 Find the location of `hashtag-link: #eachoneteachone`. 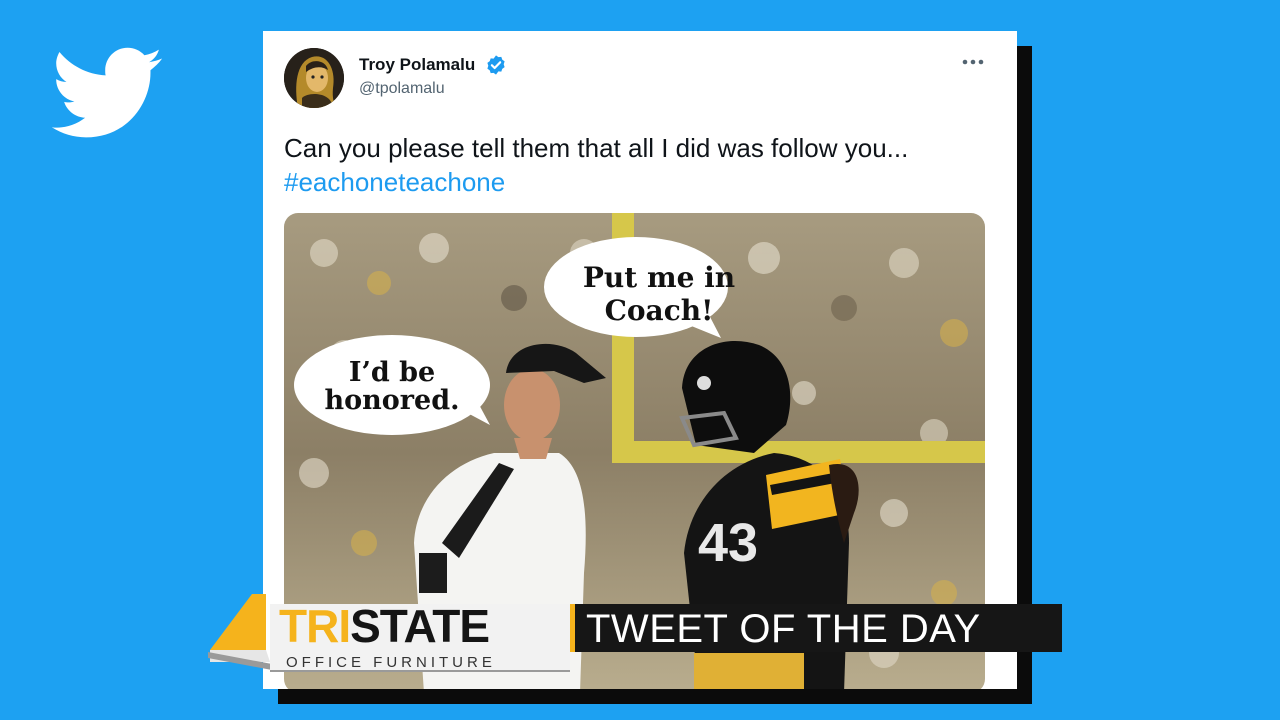

hashtag-link: #eachoneteachone is located at coordinates (394, 182).